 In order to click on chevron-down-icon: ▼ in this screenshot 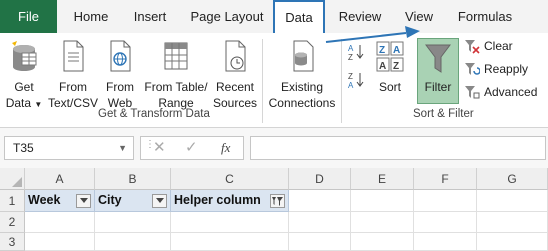, I will do `click(122, 148)`.